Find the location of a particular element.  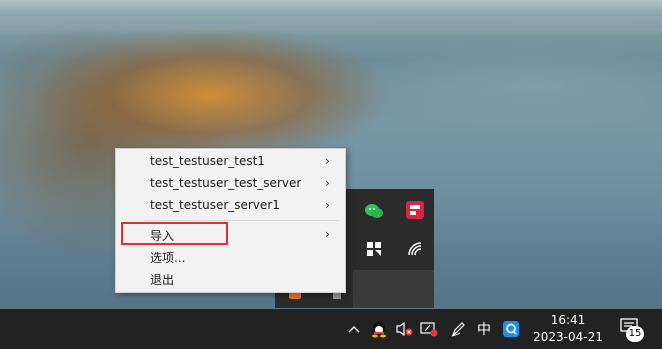

menu-item-server1: test_testuser_server1 › is located at coordinates (230, 206).